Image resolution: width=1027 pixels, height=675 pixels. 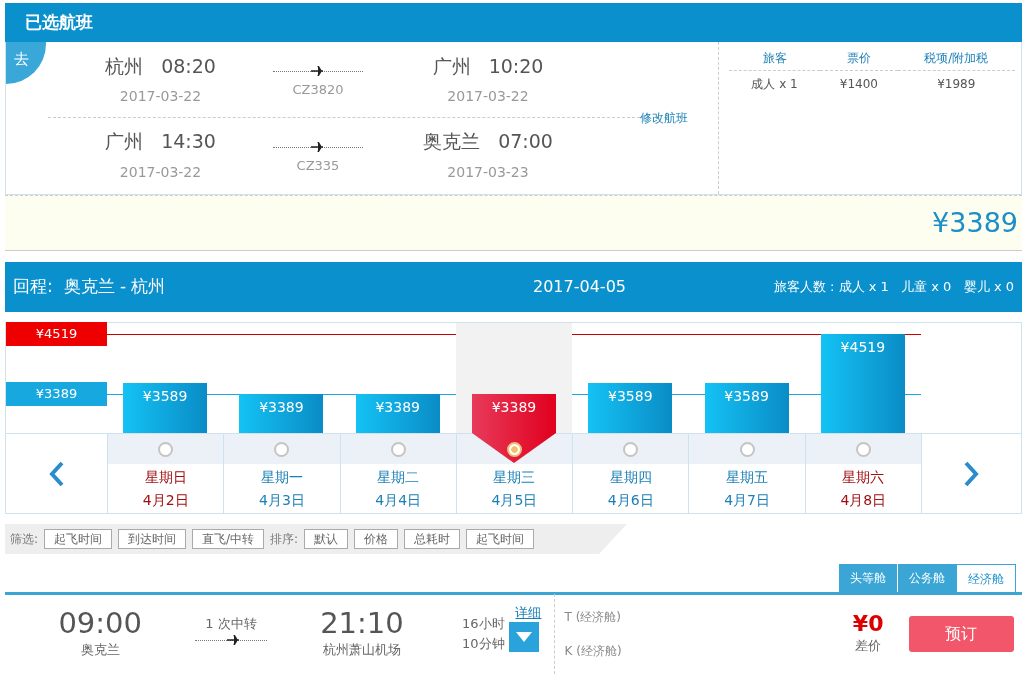 What do you see at coordinates (975, 222) in the screenshot?
I see `total-price: ¥3389` at bounding box center [975, 222].